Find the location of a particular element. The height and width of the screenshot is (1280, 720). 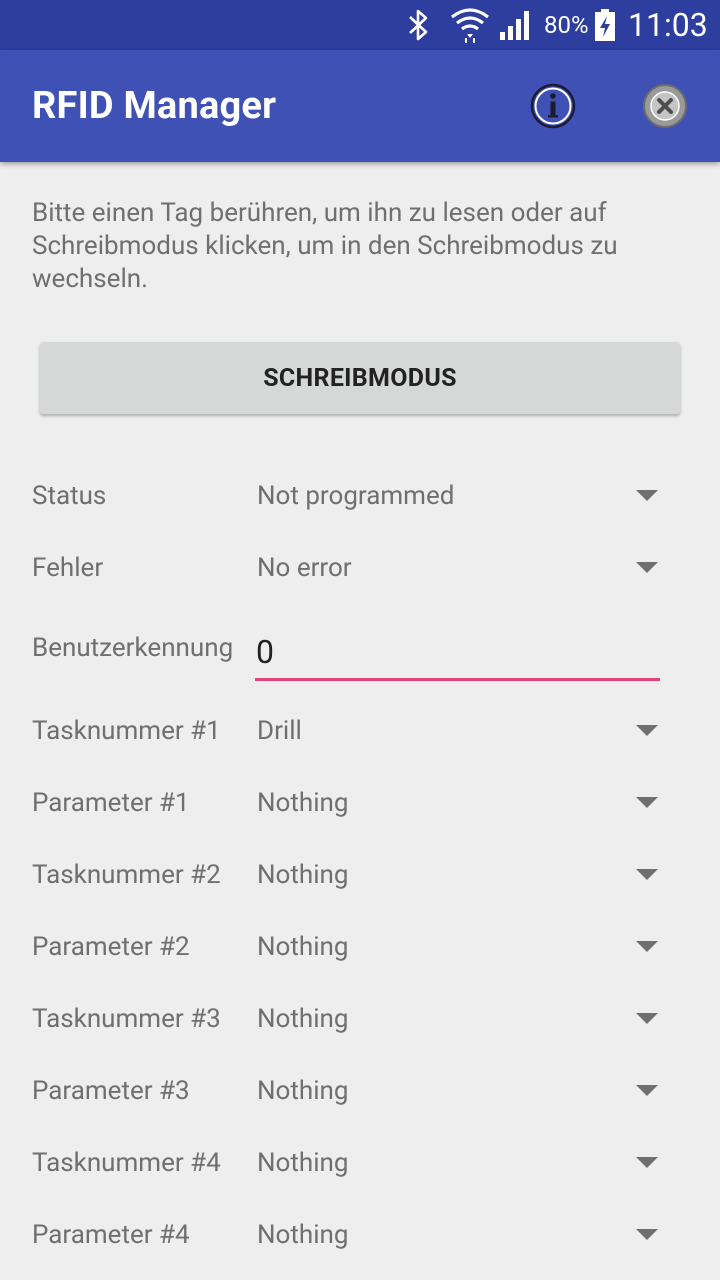

param3-row: Parameter #3 Nothing is located at coordinates (360, 1091).